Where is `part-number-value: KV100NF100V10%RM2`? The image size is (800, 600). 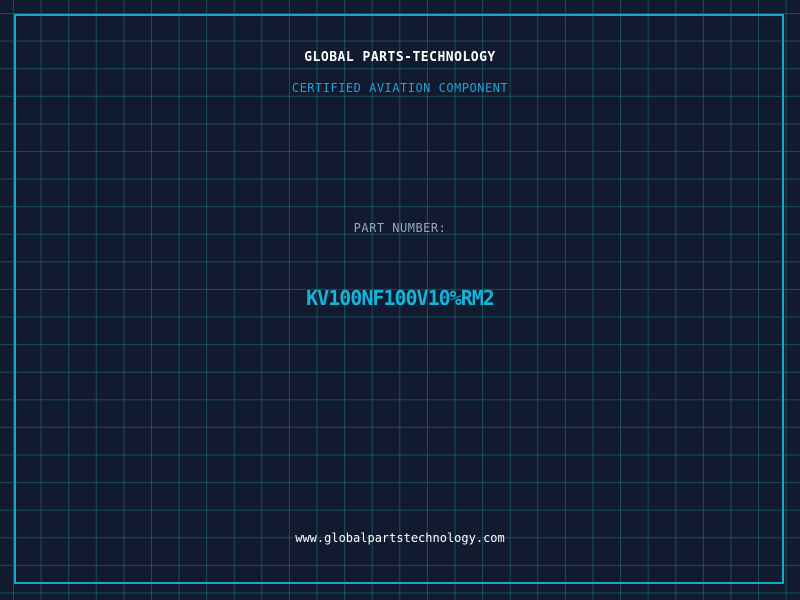
part-number-value: KV100NF100V10%RM2 is located at coordinates (400, 298).